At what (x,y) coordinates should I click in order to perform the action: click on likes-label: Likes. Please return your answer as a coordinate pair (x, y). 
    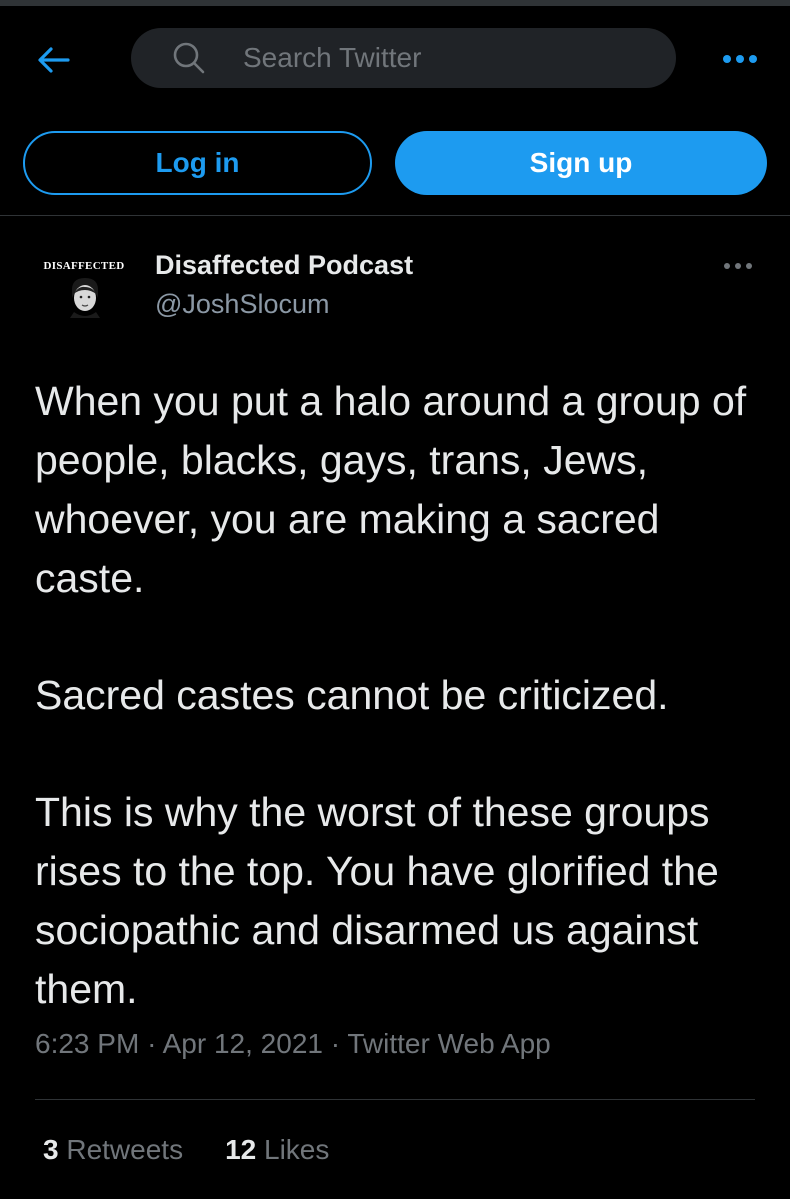
    Looking at the image, I should click on (297, 1149).